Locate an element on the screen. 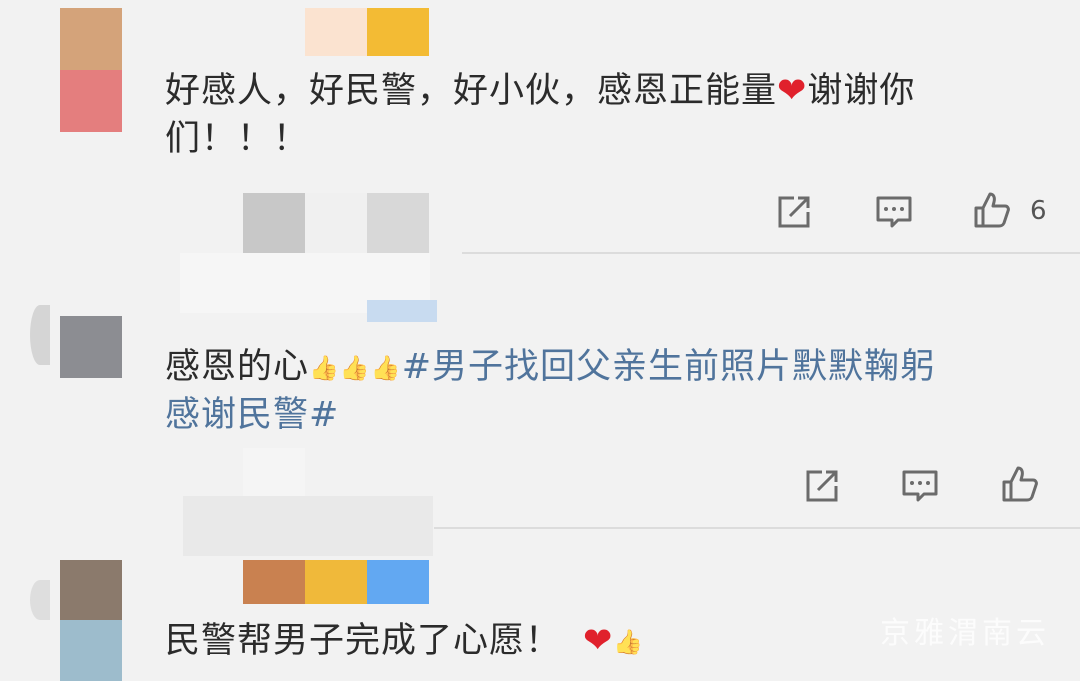 Image resolution: width=1080 pixels, height=681 pixels. comment-text: 感恩的心👍👍👍#男子找回父亲生前照片默默鞠躬 is located at coordinates (550, 367).